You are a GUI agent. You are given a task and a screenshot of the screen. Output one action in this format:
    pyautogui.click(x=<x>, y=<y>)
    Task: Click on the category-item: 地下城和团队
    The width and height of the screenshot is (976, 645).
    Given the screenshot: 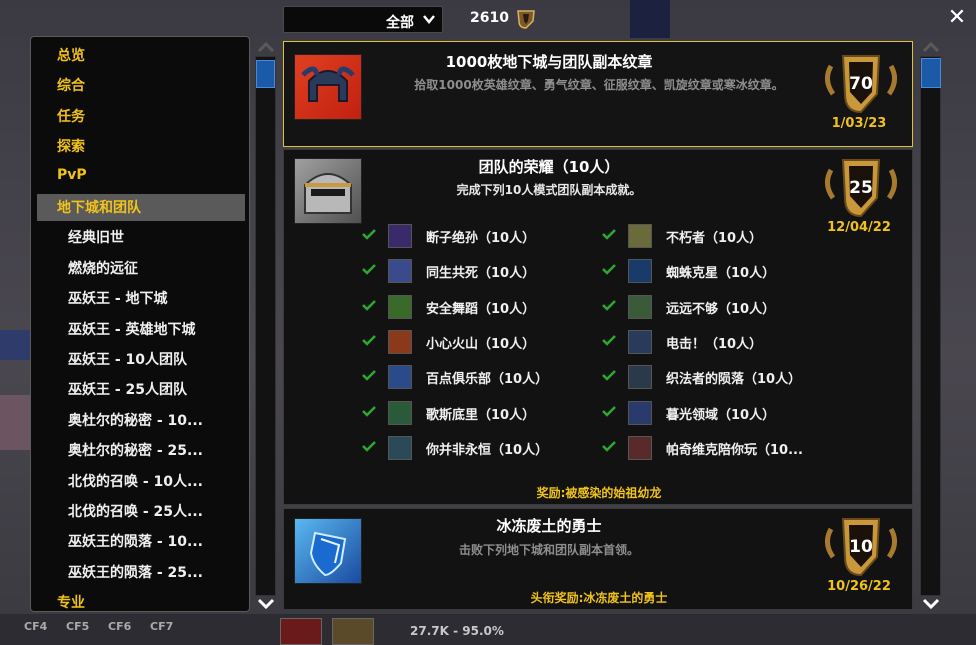 What is the action you would take?
    pyautogui.click(x=99, y=207)
    